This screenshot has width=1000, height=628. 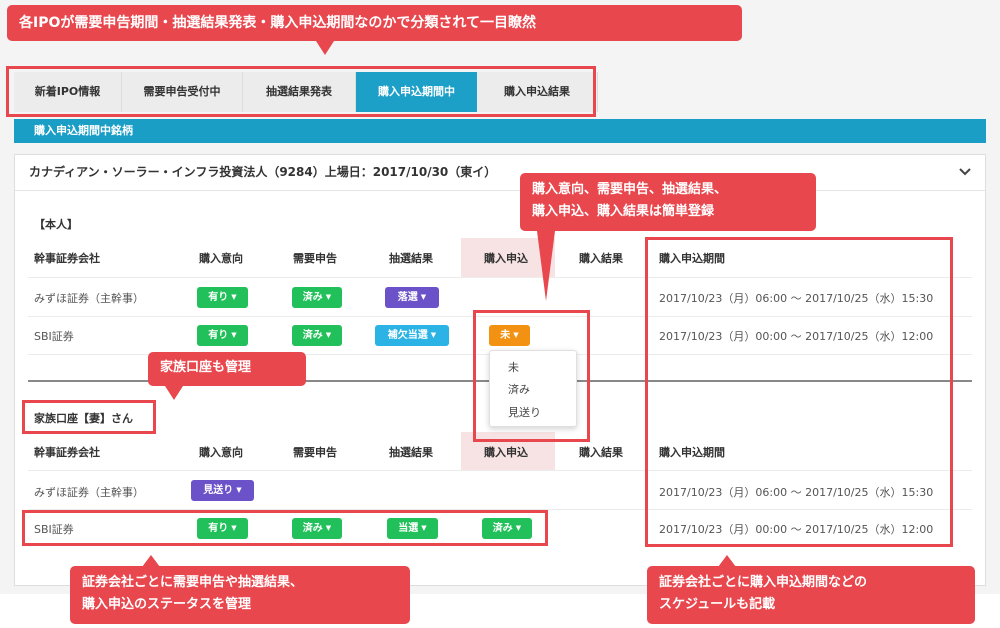 What do you see at coordinates (623, 211) in the screenshot?
I see `callout-line: 購入申込、購入結果は簡単登録` at bounding box center [623, 211].